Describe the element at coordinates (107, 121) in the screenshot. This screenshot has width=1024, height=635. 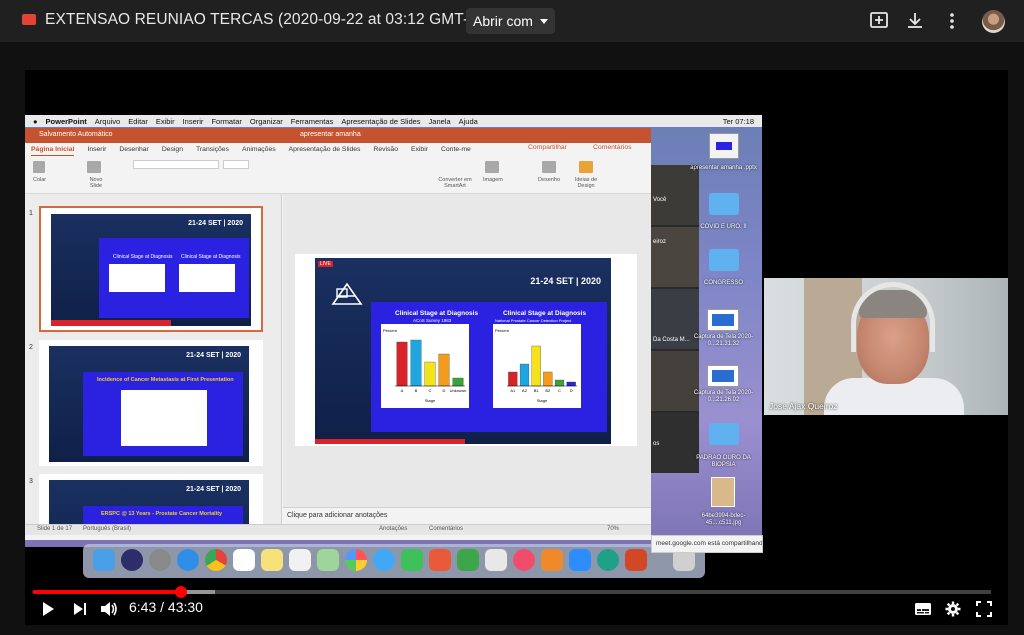
I see `menu-item: Arquivo` at that location.